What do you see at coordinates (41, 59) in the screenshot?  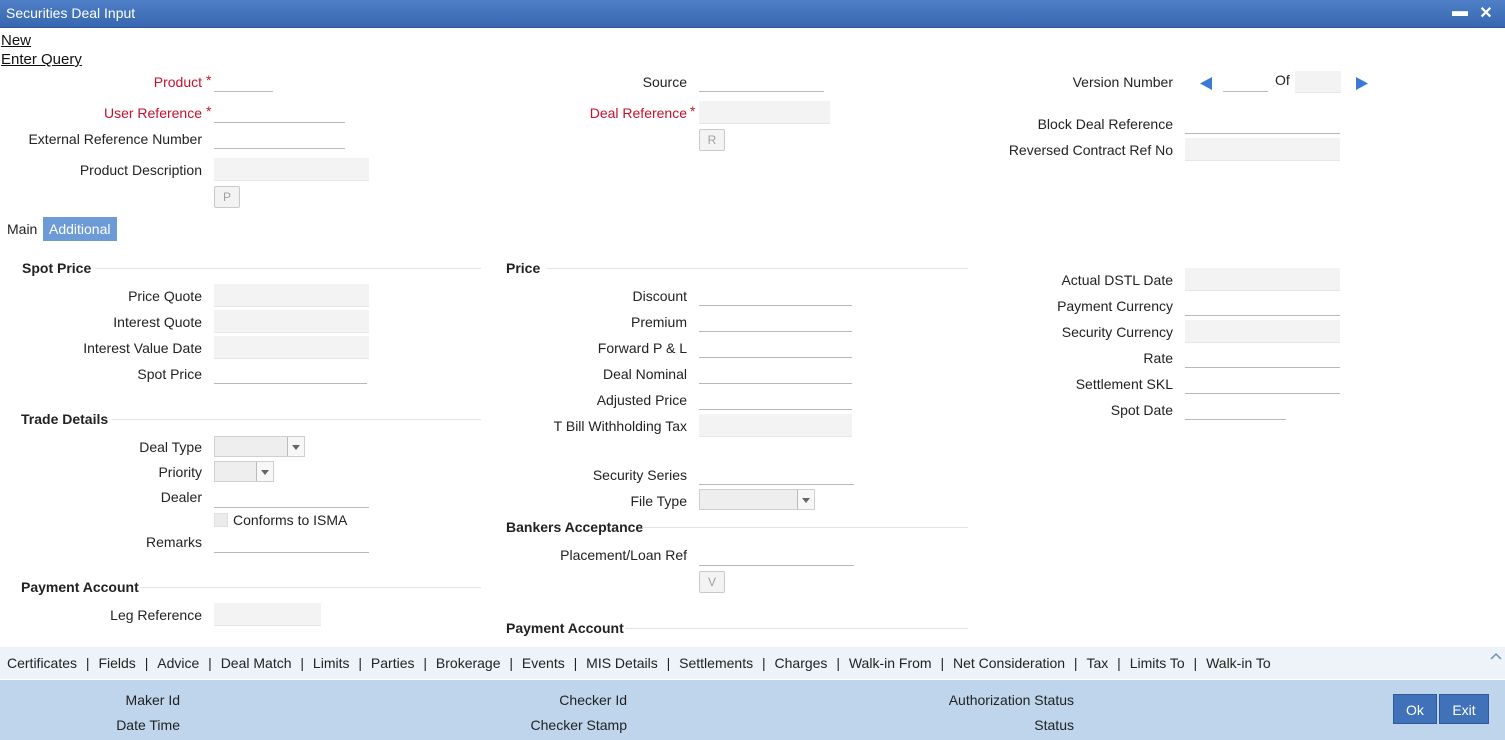 I see `enter-query-link: Enter Query` at bounding box center [41, 59].